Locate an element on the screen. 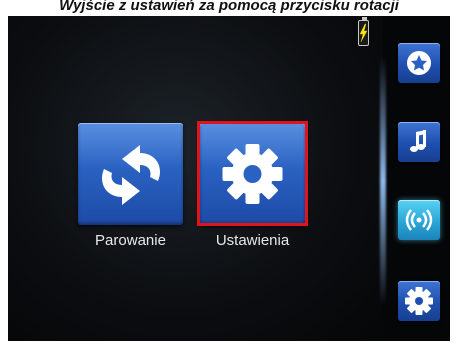 The width and height of the screenshot is (458, 344). gear-icon is located at coordinates (419, 301).